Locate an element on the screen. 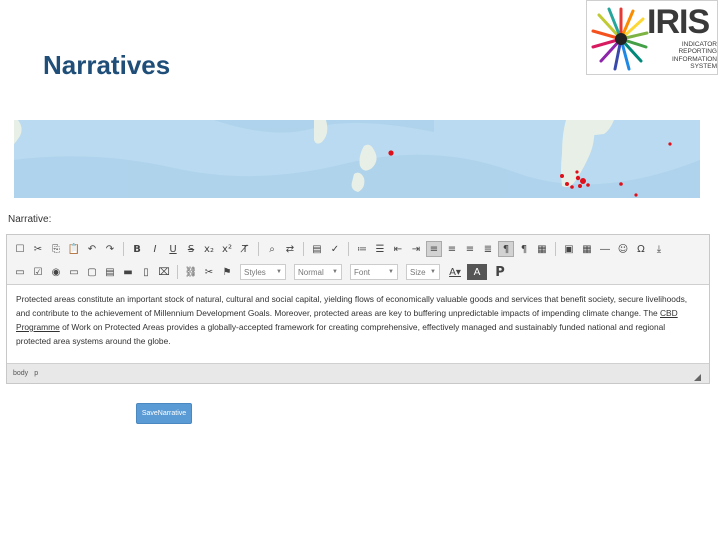 This screenshot has width=720, height=540. map-canvas is located at coordinates (357, 159).